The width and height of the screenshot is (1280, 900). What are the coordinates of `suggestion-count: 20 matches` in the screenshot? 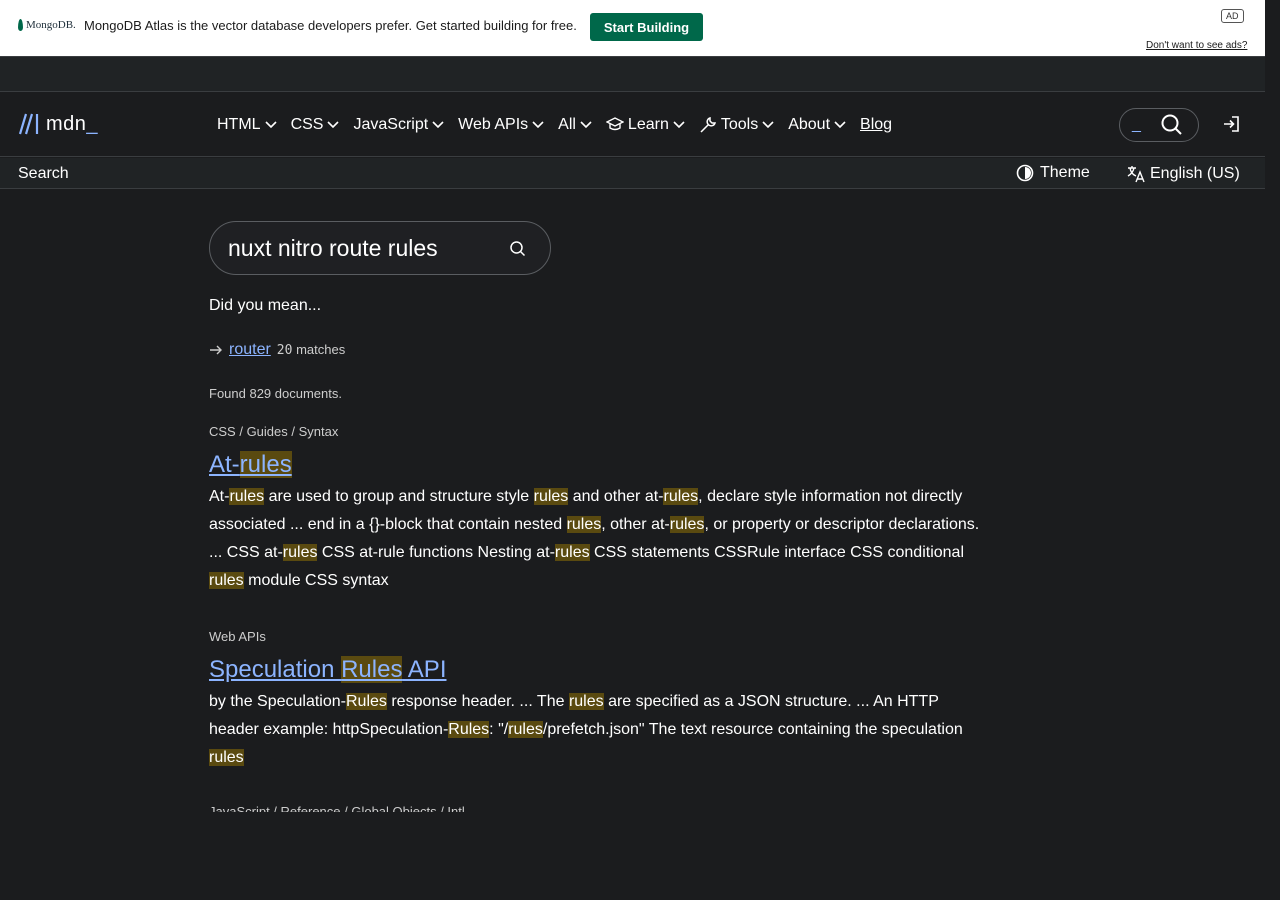 It's located at (311, 350).